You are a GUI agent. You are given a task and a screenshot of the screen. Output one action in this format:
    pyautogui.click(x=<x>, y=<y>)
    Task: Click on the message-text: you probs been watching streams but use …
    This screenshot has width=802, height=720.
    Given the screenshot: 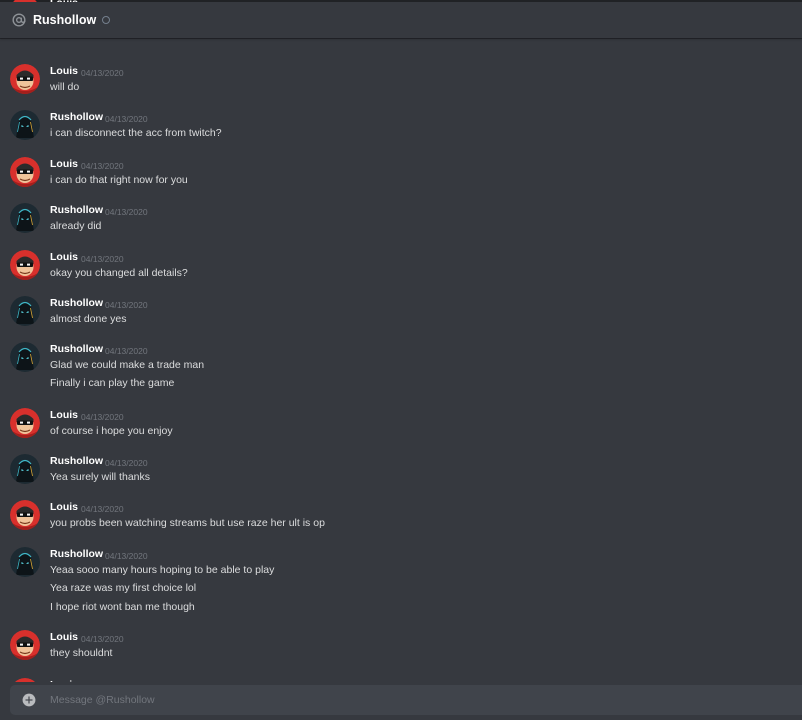 What is the action you would take?
    pyautogui.click(x=187, y=522)
    